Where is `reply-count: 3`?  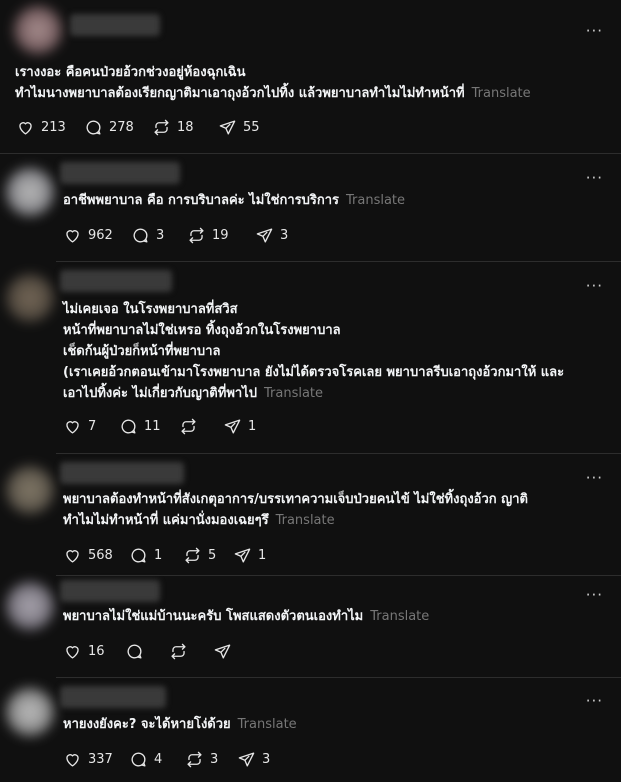
reply-count: 3 is located at coordinates (160, 235).